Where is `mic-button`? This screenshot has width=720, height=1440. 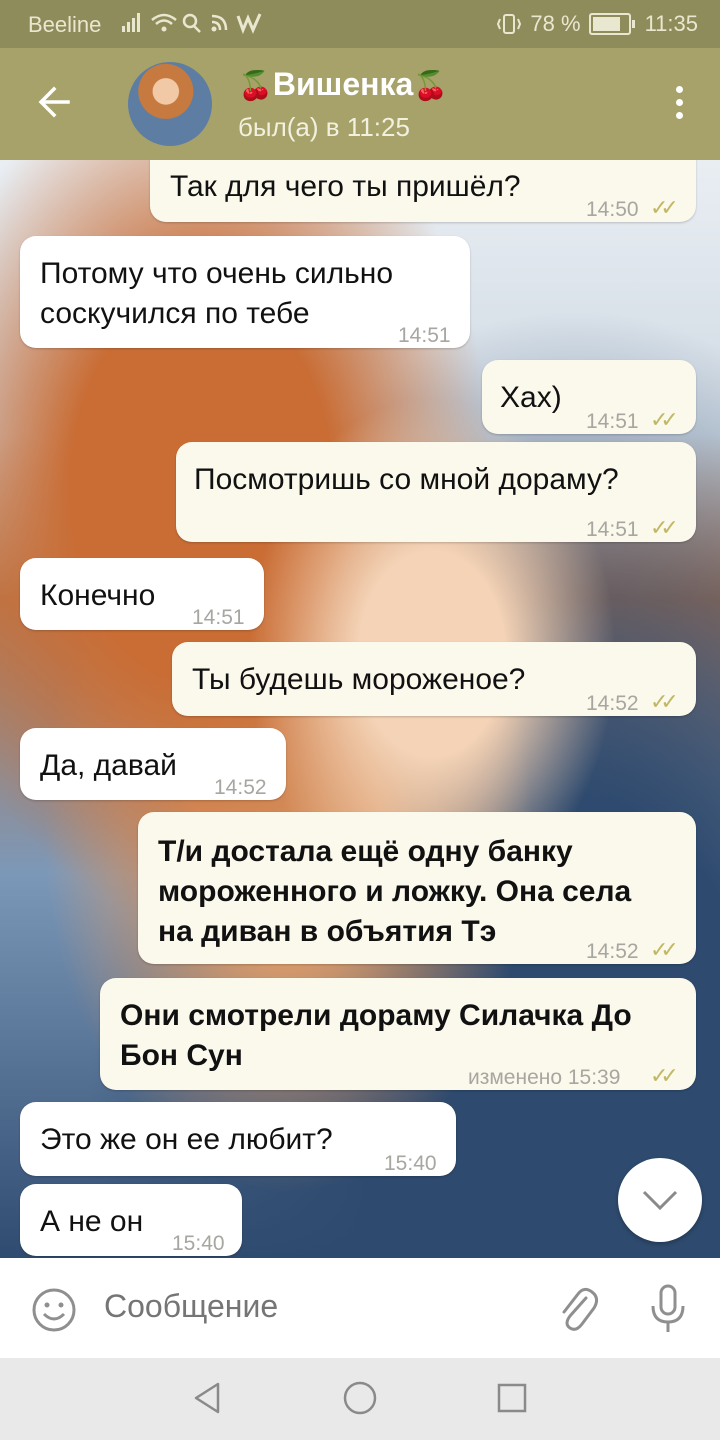
mic-button is located at coordinates (668, 1311).